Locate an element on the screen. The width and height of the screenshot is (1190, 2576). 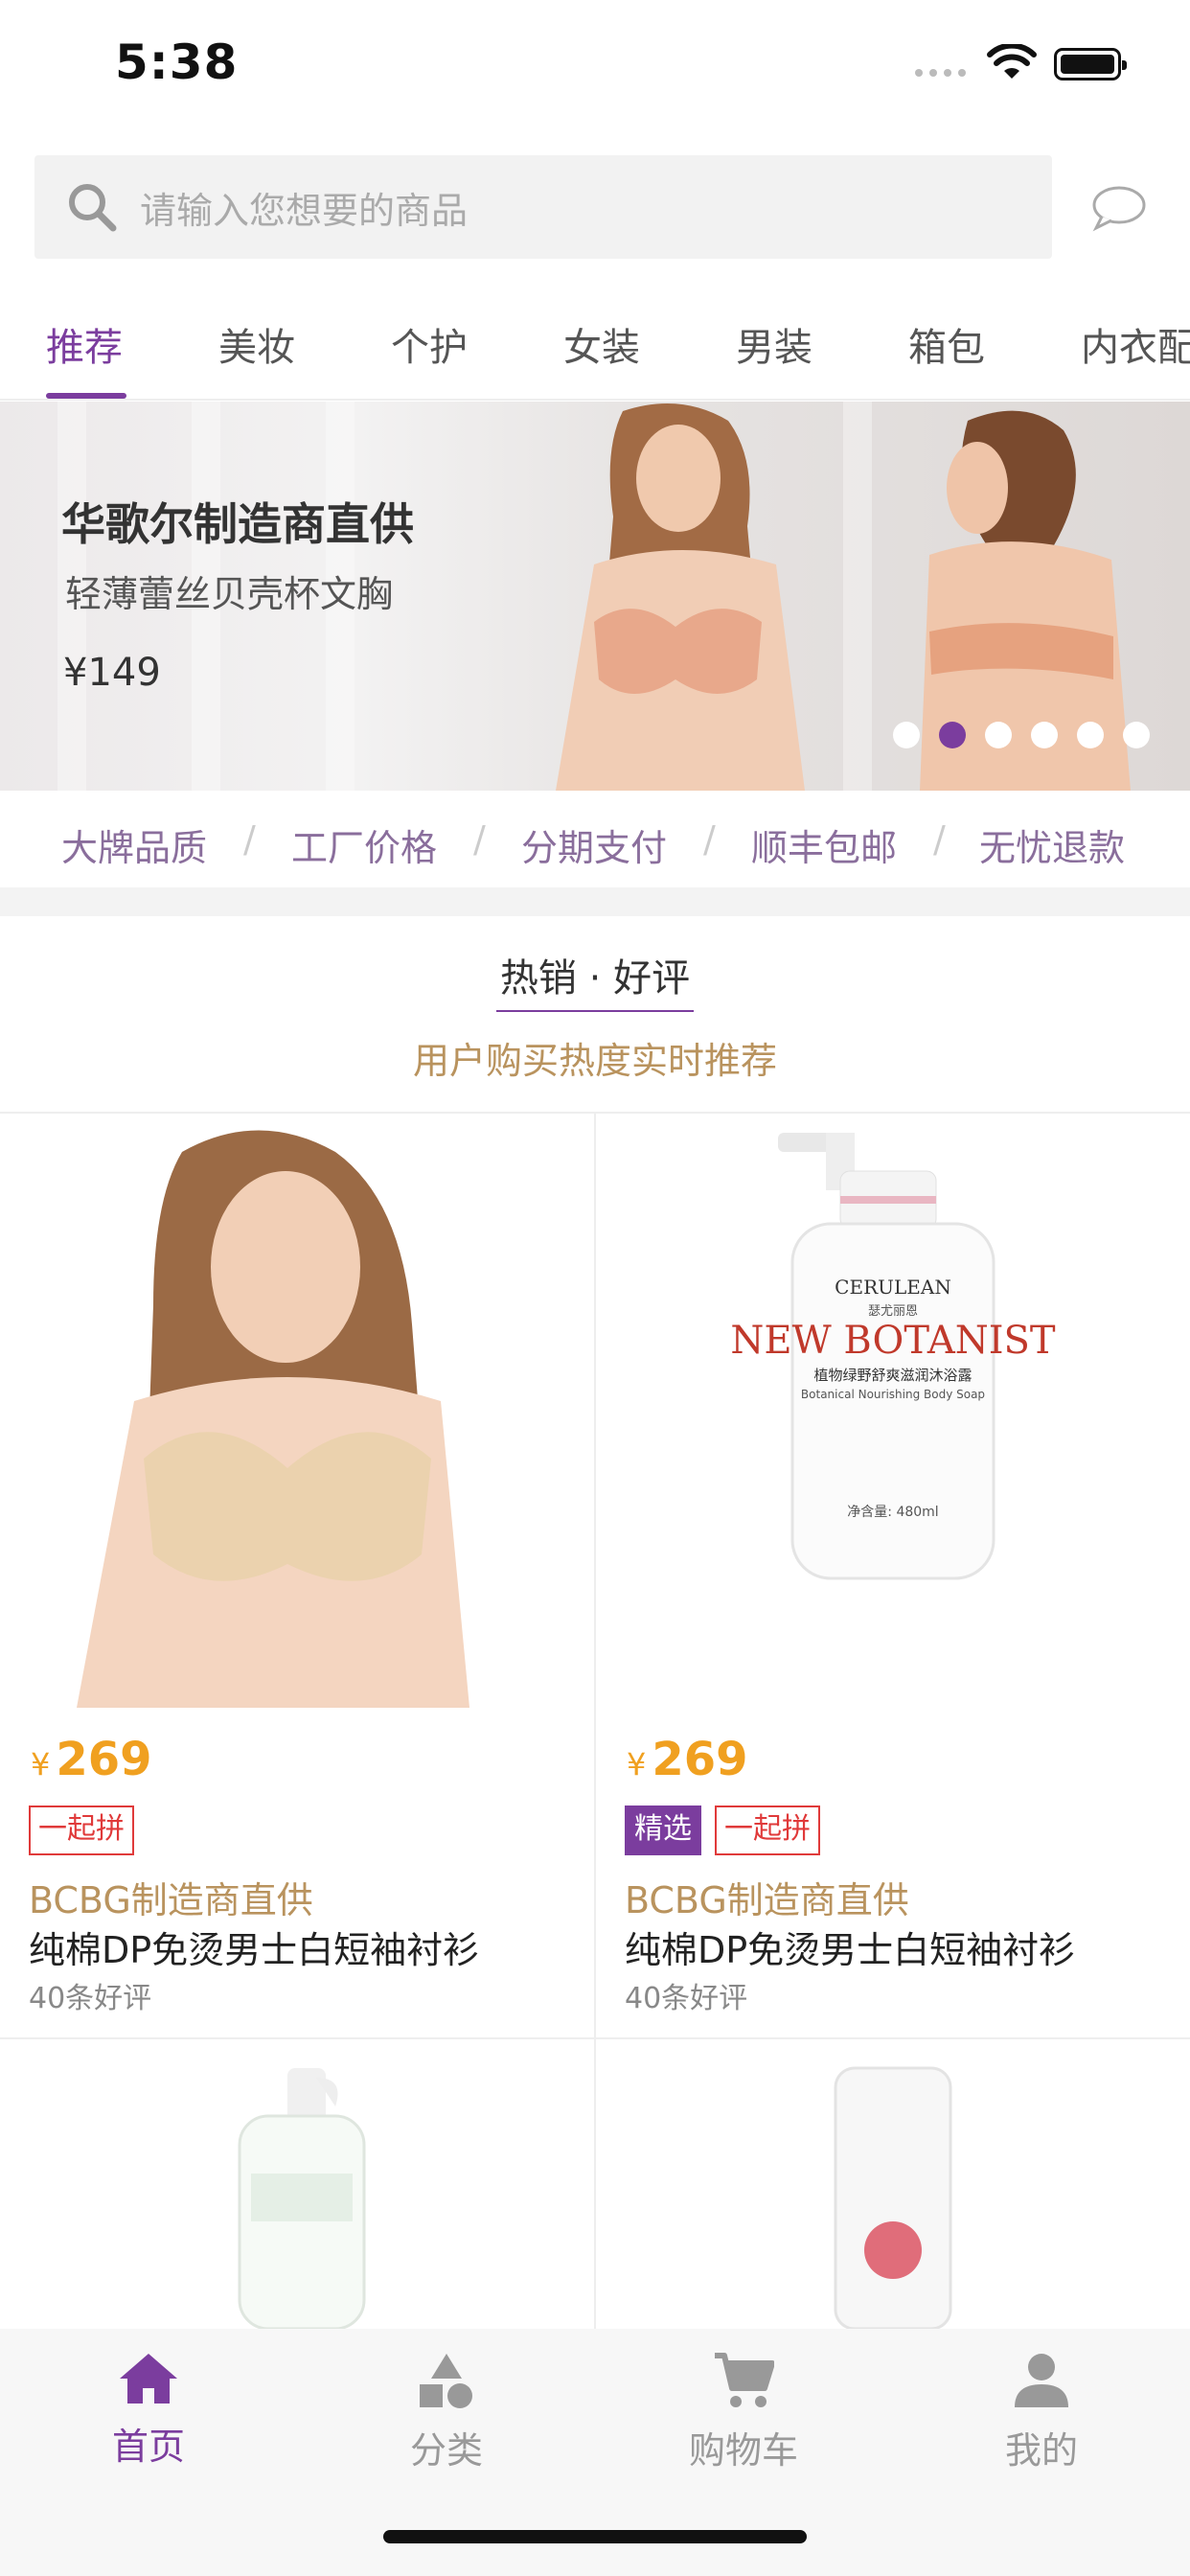
bottle-brand-text: CERULEAN is located at coordinates (893, 1287).